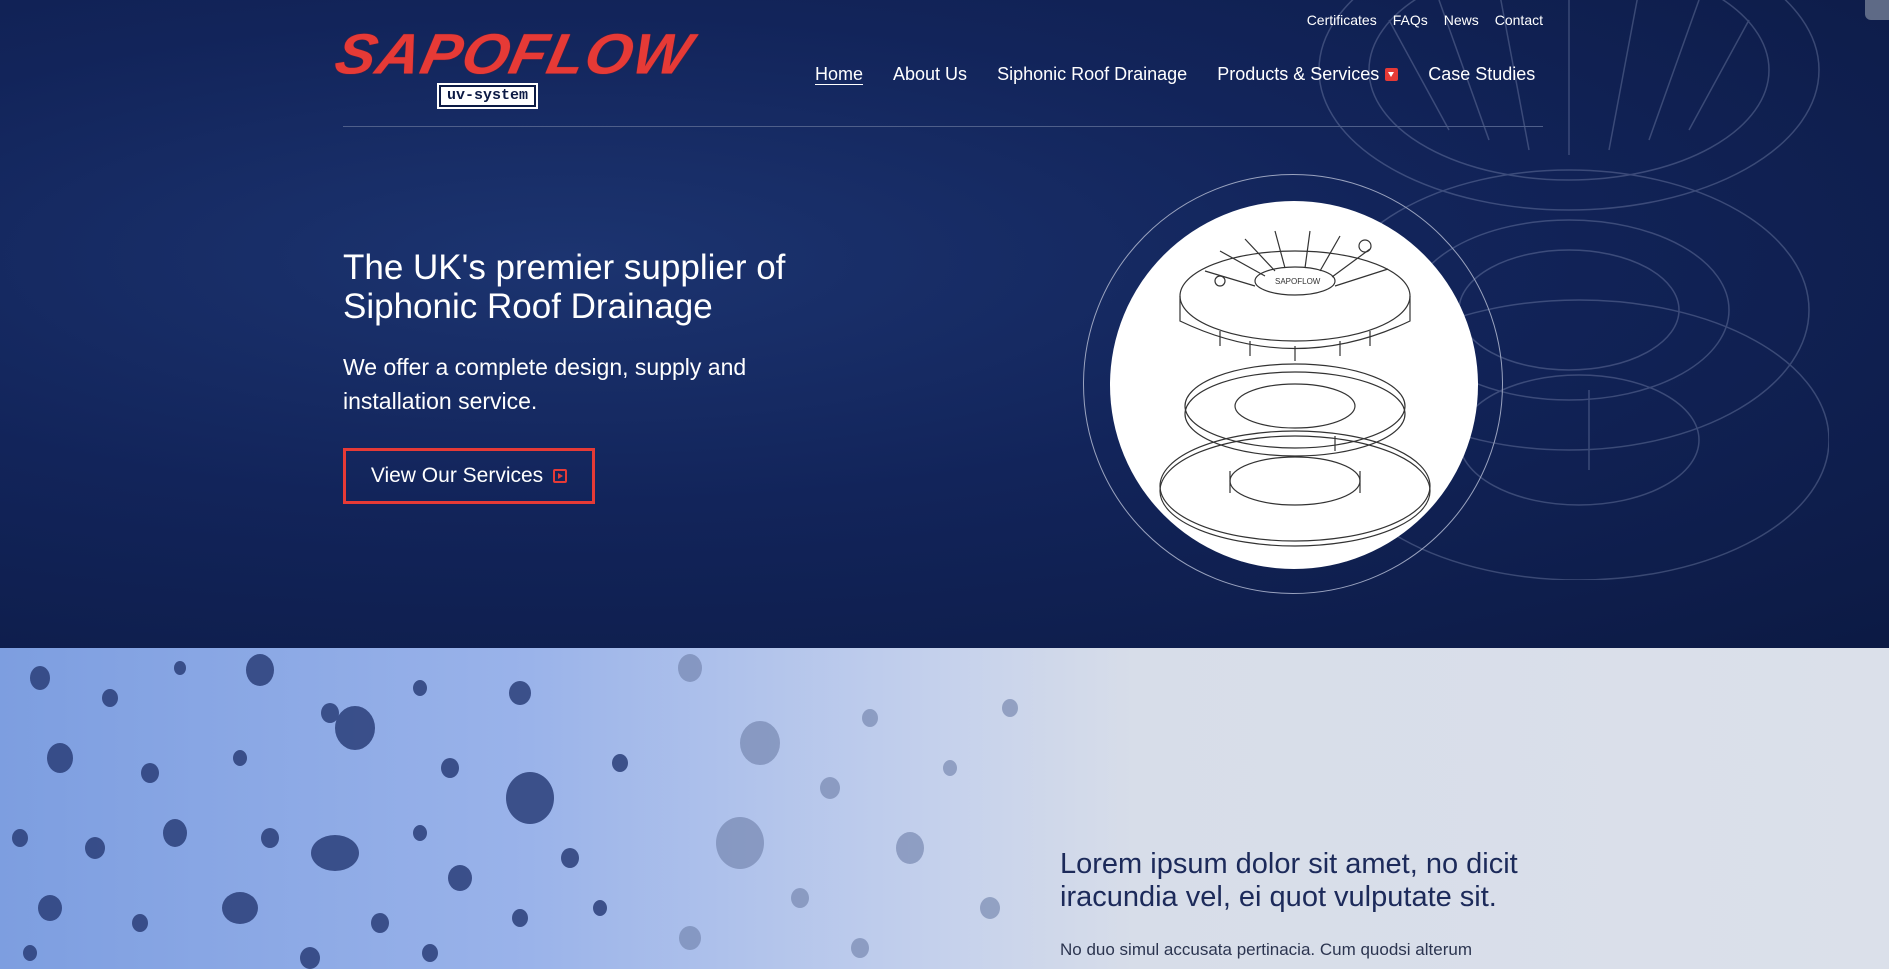  Describe the element at coordinates (1877, 10) in the screenshot. I see `scrollbar-thumb` at that location.